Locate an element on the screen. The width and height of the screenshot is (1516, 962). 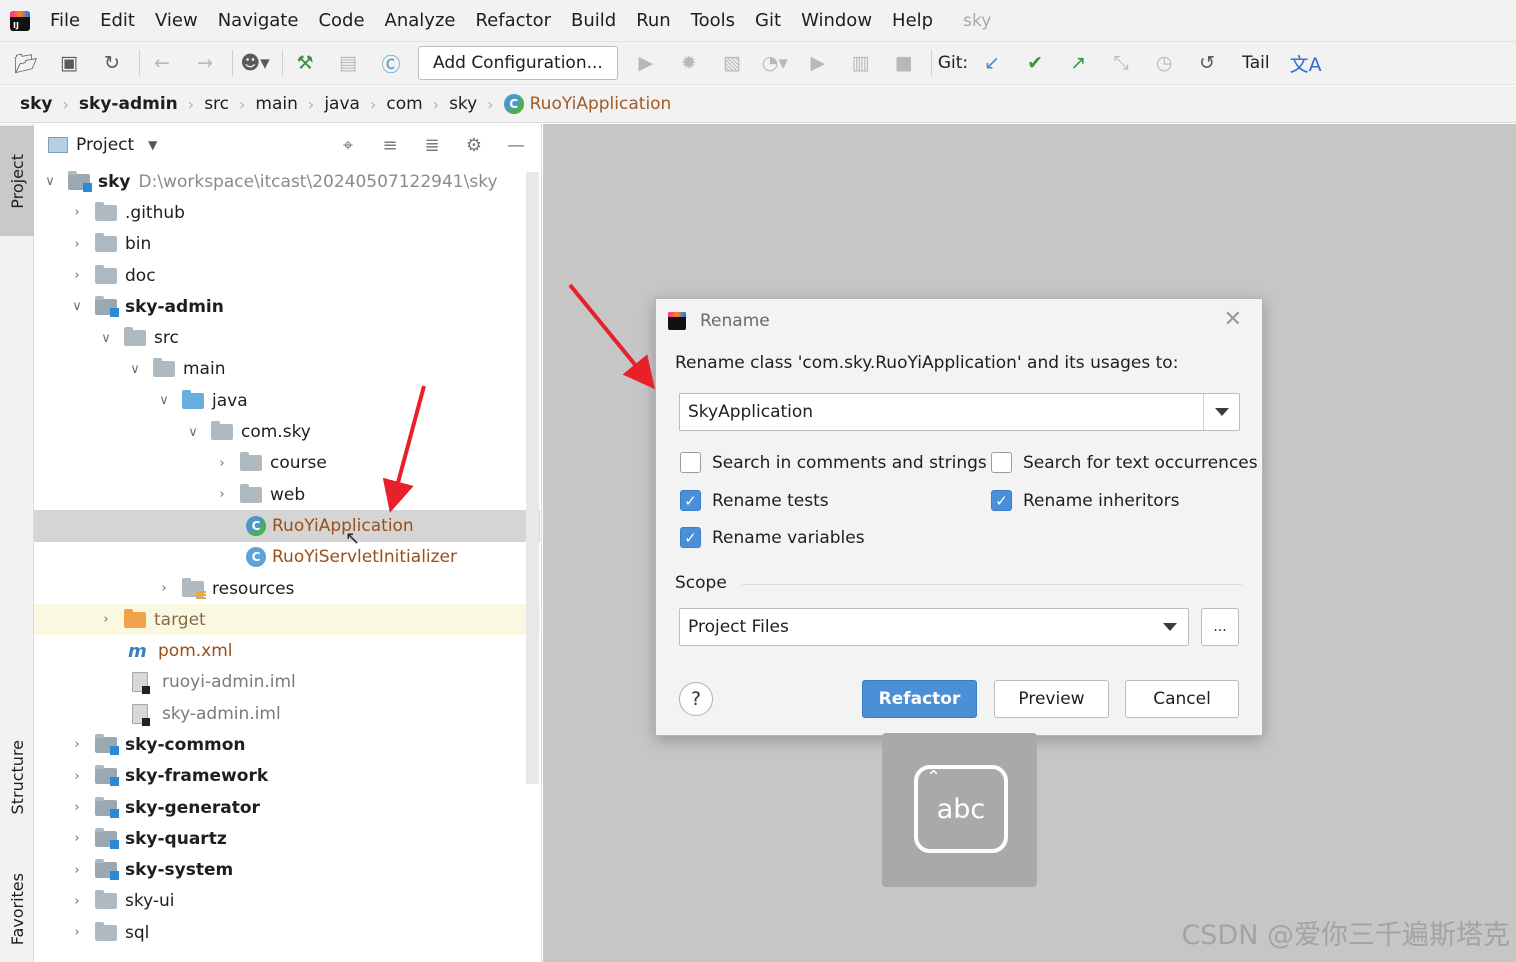
expand-all-icon: ≡ is located at coordinates (390, 145).